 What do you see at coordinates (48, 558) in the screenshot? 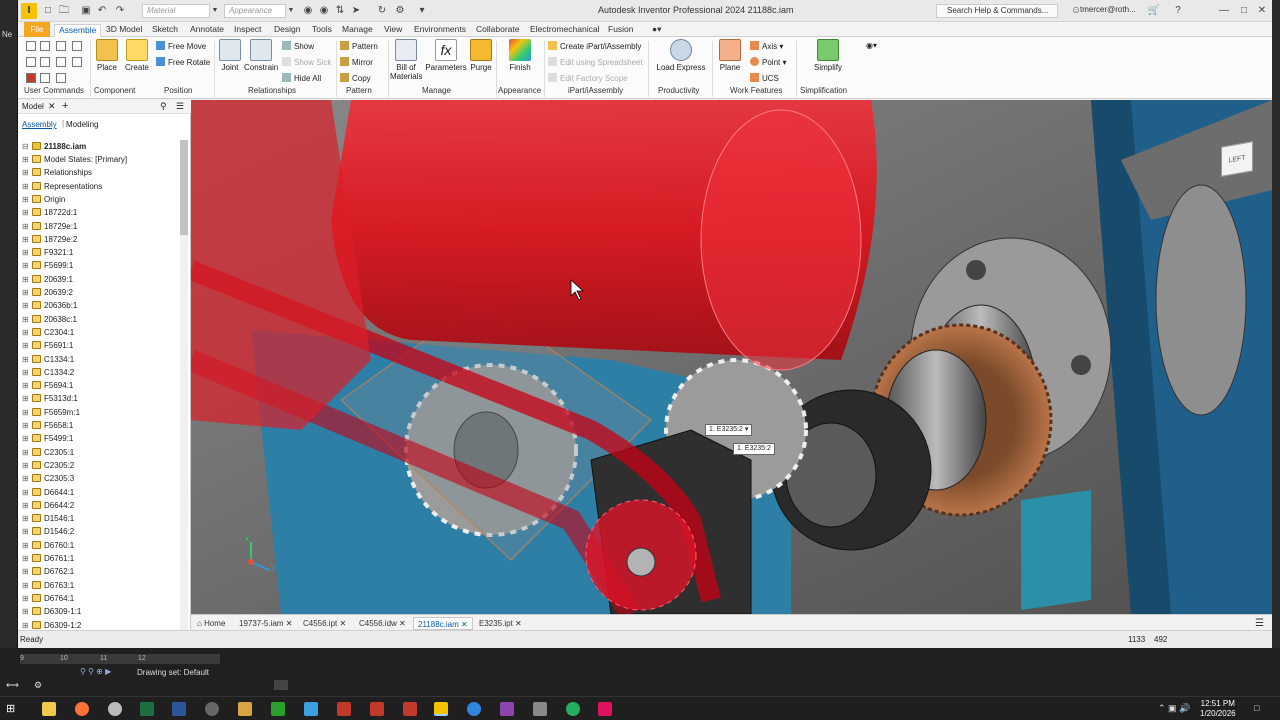
I see `tree-item: ⊞ D6761:1` at bounding box center [48, 558].